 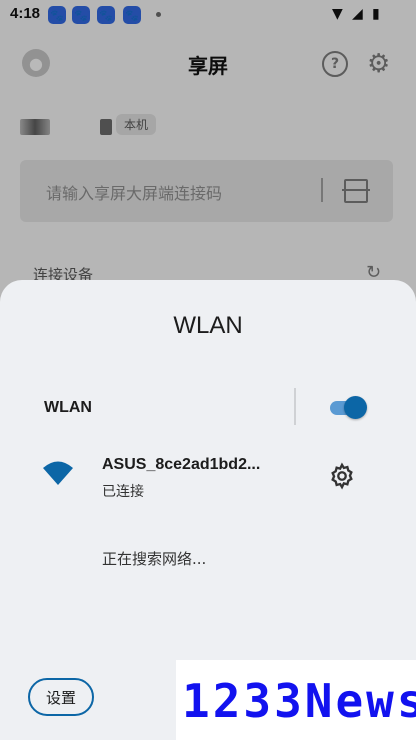 I want to click on dialog-title: WLAN, so click(x=208, y=325).